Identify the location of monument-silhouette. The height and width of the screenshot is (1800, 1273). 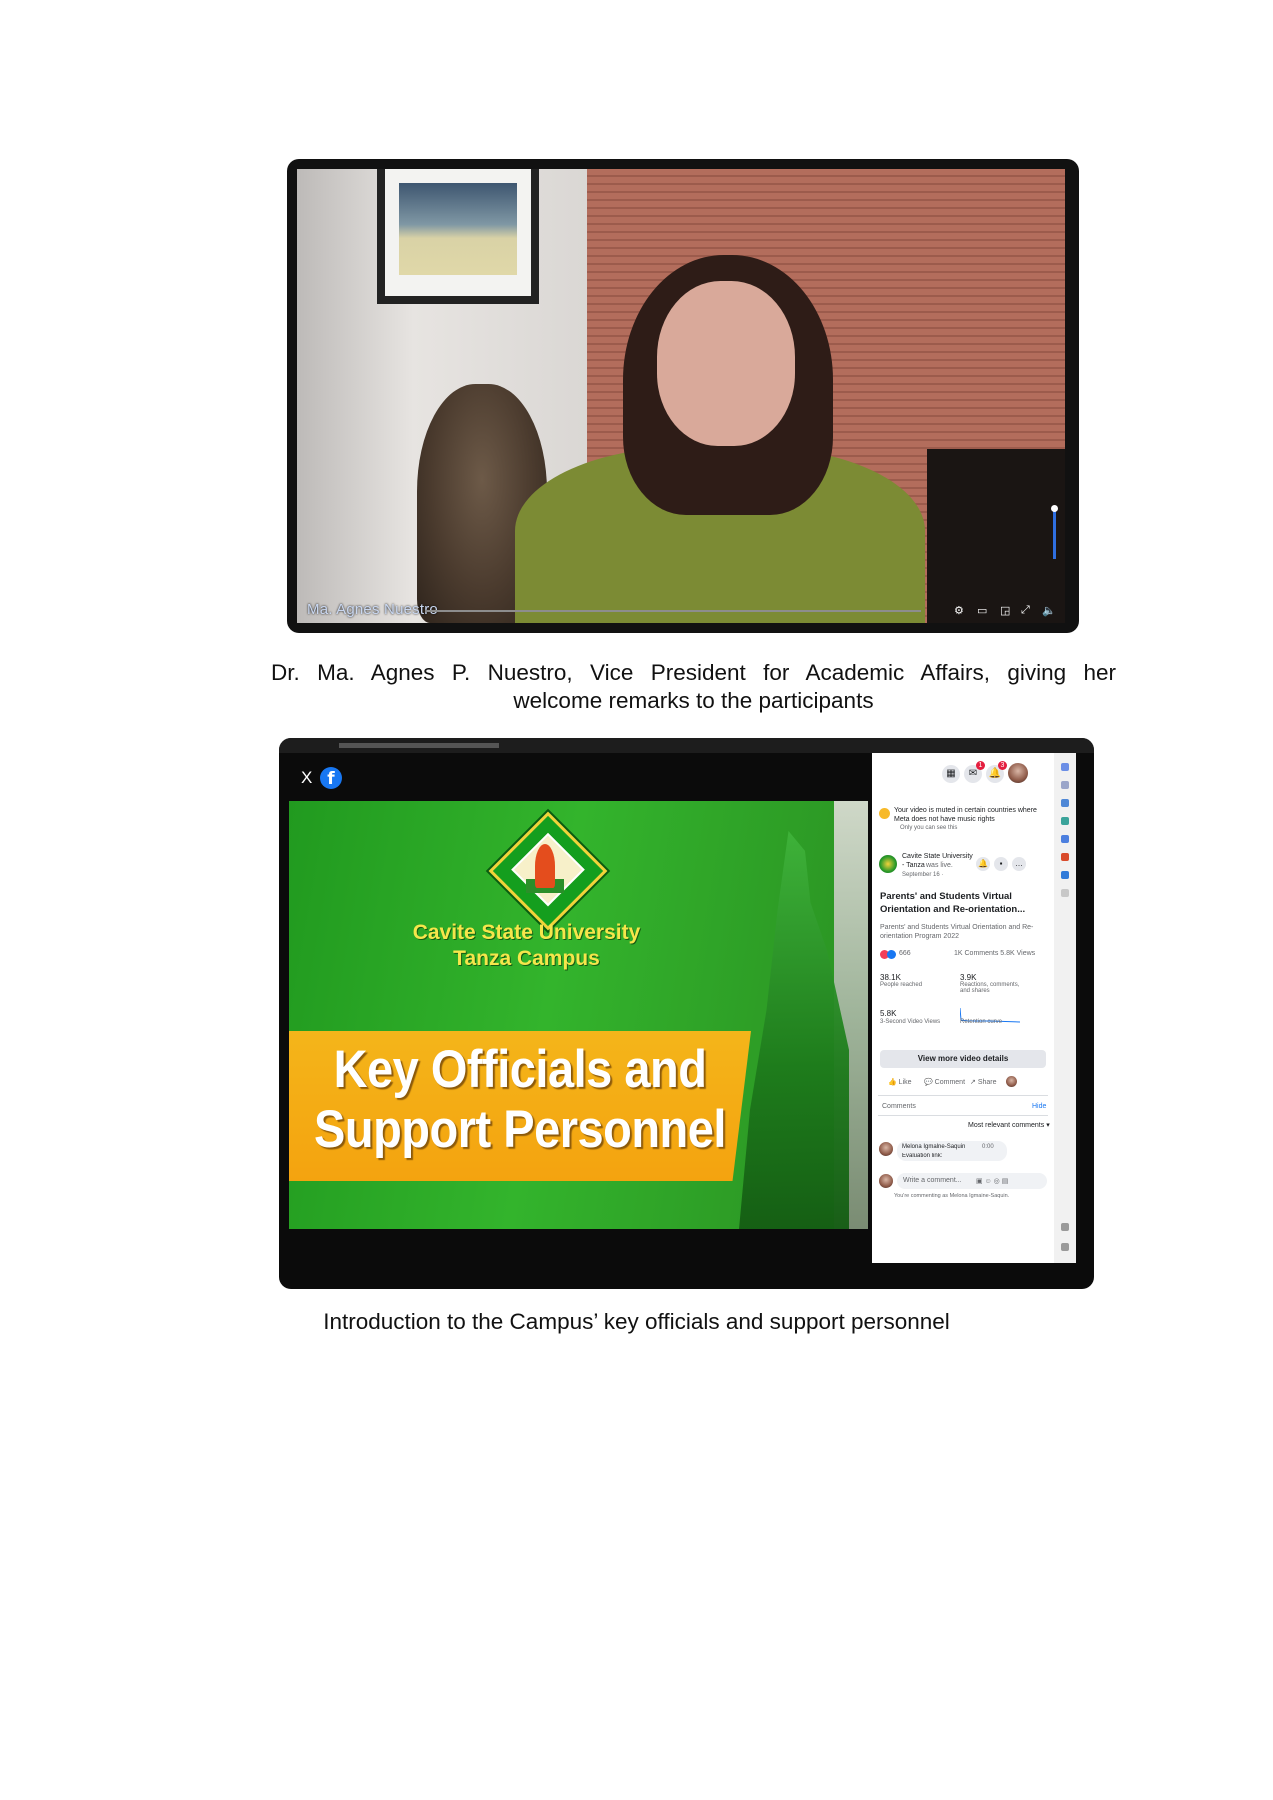
(794, 1030).